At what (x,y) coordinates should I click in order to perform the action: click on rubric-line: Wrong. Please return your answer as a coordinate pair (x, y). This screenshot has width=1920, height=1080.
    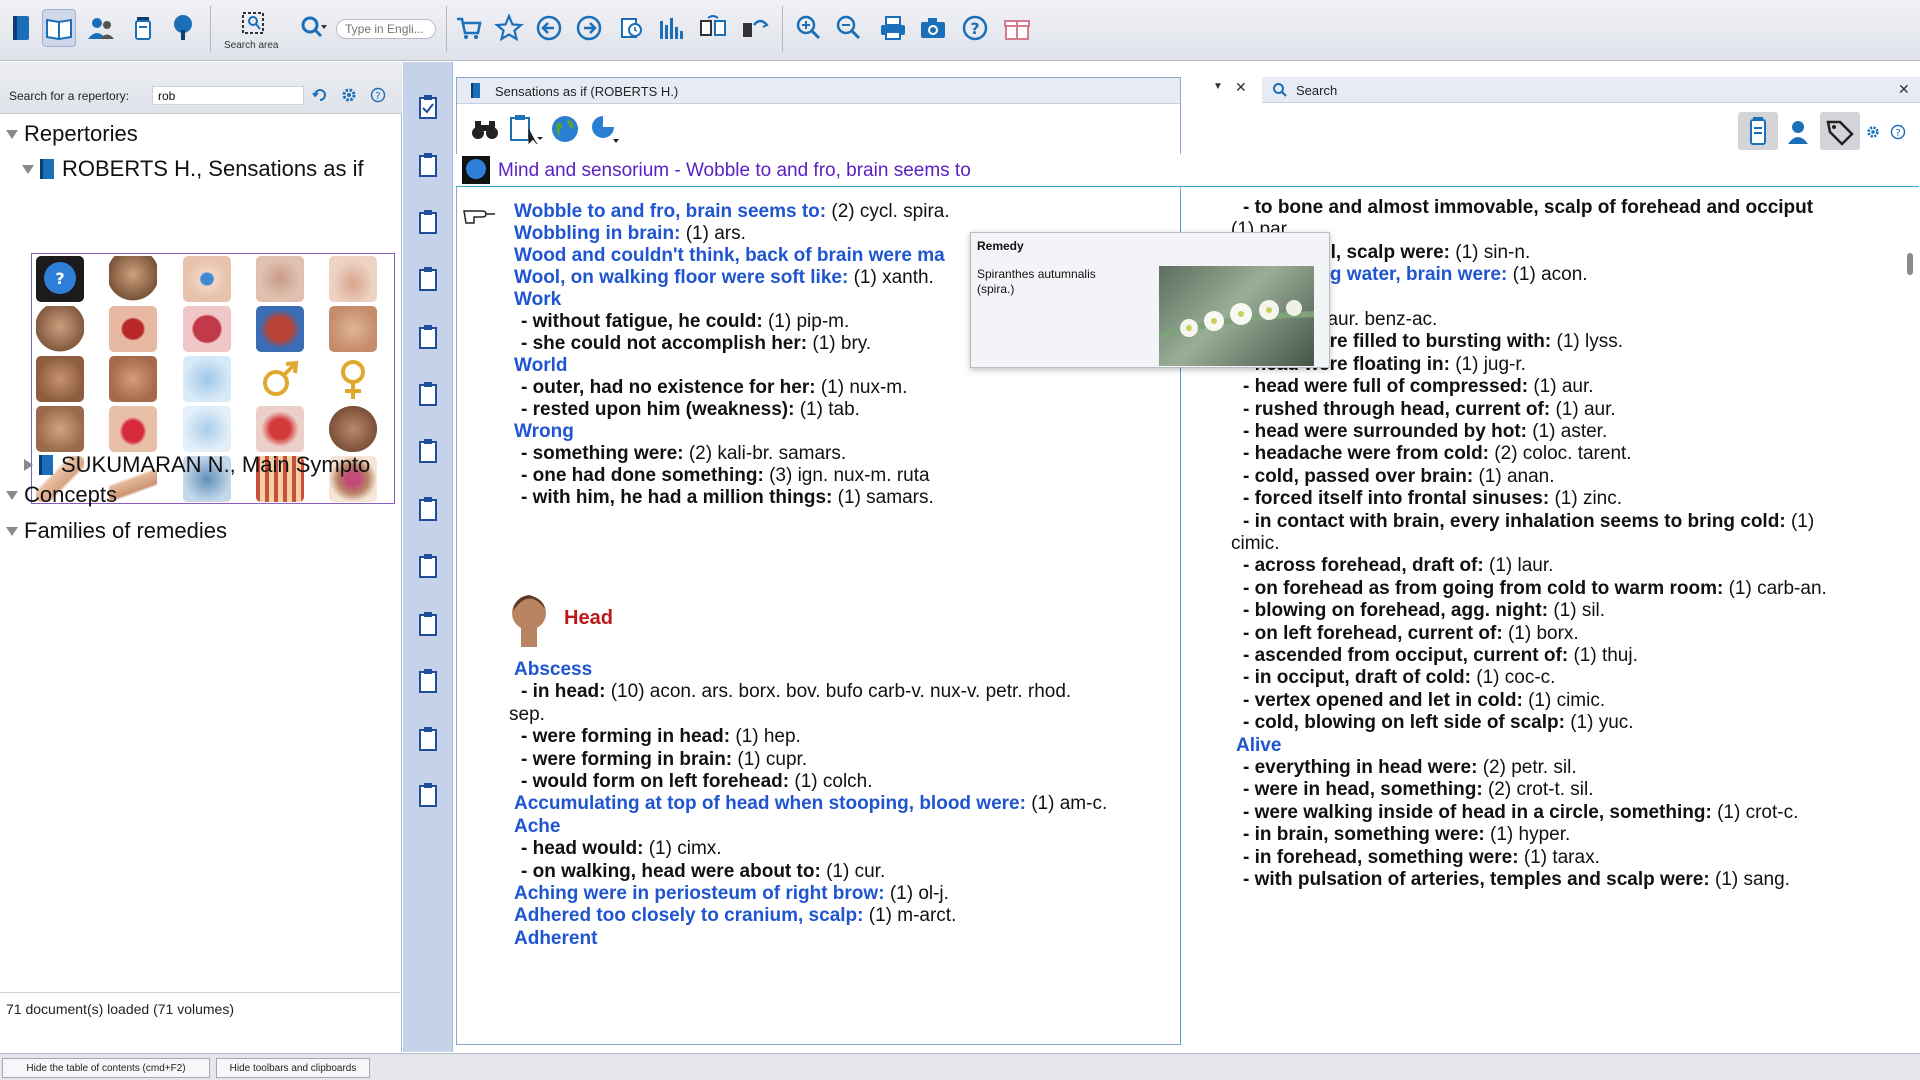
    Looking at the image, I should click on (544, 432).